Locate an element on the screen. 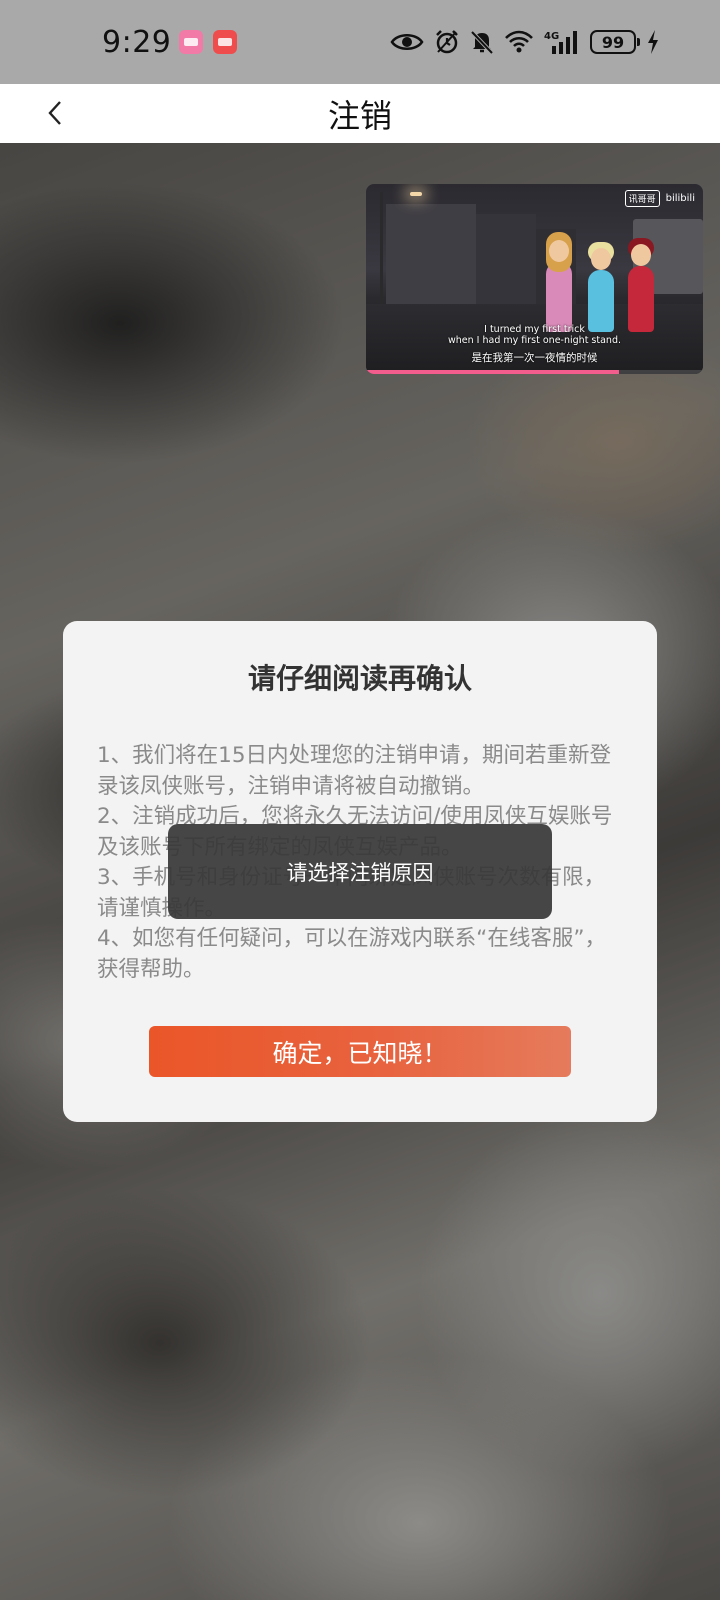  alarm-icon is located at coordinates (447, 42).